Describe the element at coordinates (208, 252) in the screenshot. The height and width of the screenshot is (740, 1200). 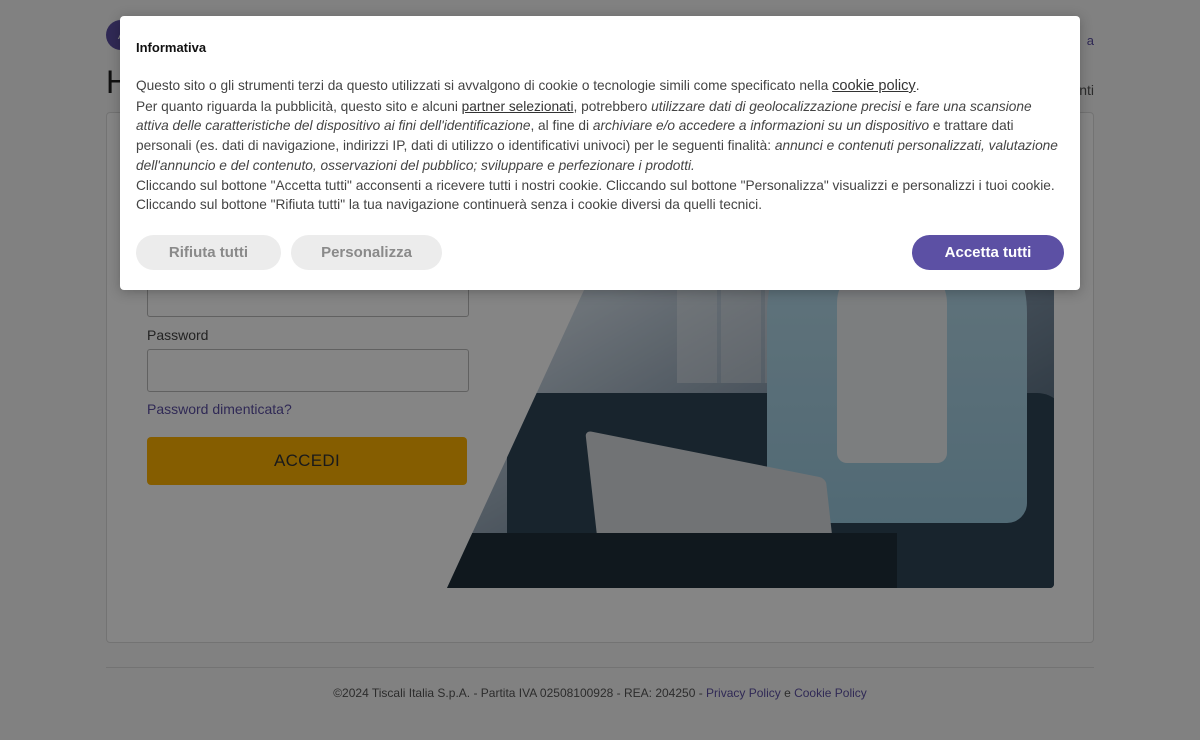
I see `reject-all-button: Rifiuta tutti` at that location.